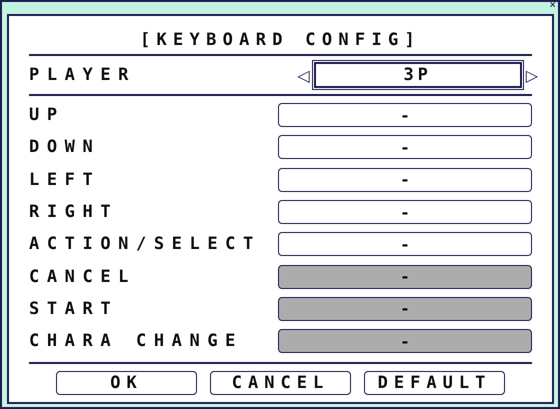 This screenshot has width=560, height=409. What do you see at coordinates (73, 308) in the screenshot?
I see `action-label: START` at bounding box center [73, 308].